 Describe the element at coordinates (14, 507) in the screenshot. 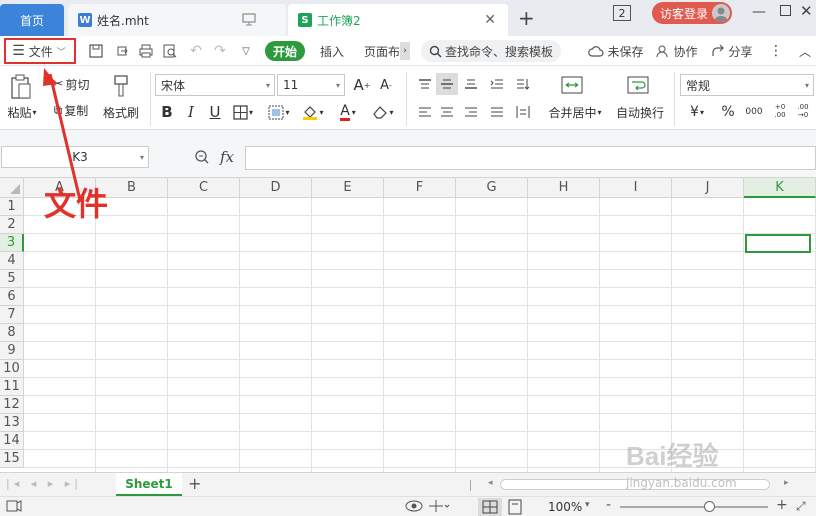

I see `macro-icon` at that location.